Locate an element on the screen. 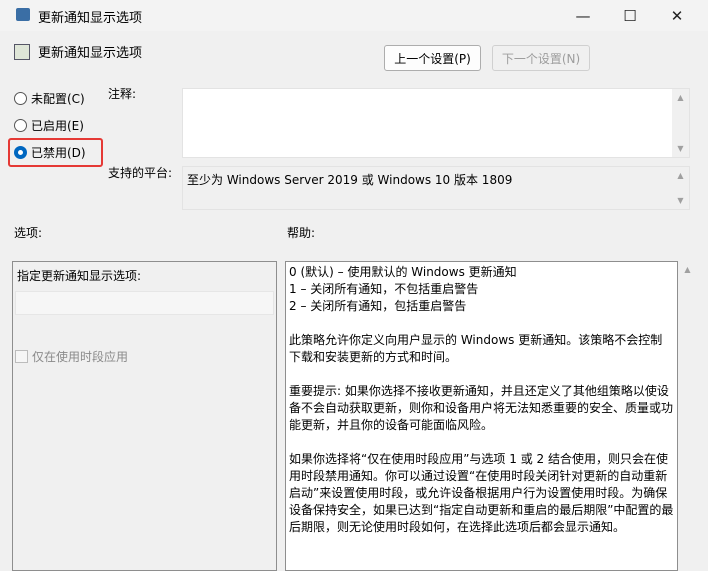  help-line: 备不会自动获取更新，则你和设备用户将无法知悉重要的安全、质量或功 is located at coordinates (481, 408).